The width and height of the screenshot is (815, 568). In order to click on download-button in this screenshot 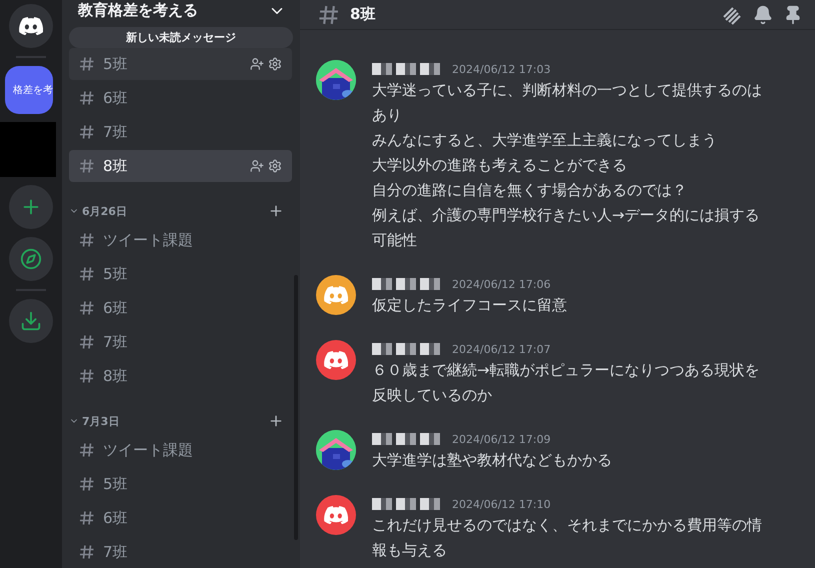, I will do `click(31, 321)`.